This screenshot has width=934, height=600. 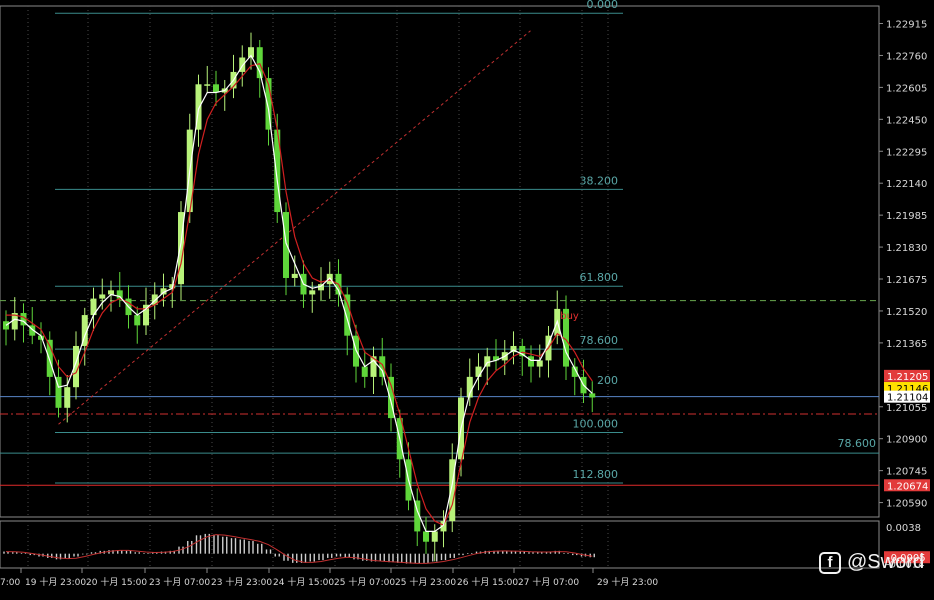 What do you see at coordinates (364, 582) in the screenshot?
I see `time-axis-label: 25 十月 07:00` at bounding box center [364, 582].